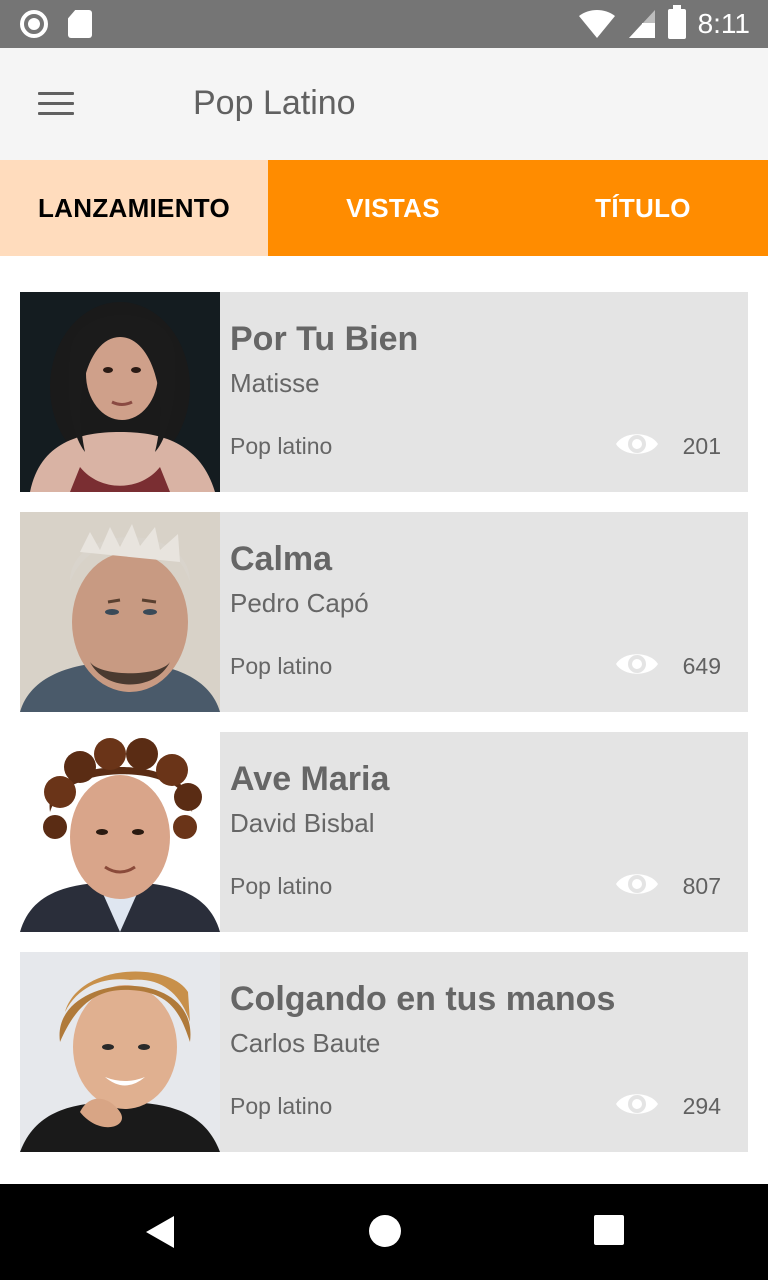 This screenshot has height=1280, width=768. Describe the element at coordinates (701, 446) in the screenshot. I see `view-count: 201` at that location.